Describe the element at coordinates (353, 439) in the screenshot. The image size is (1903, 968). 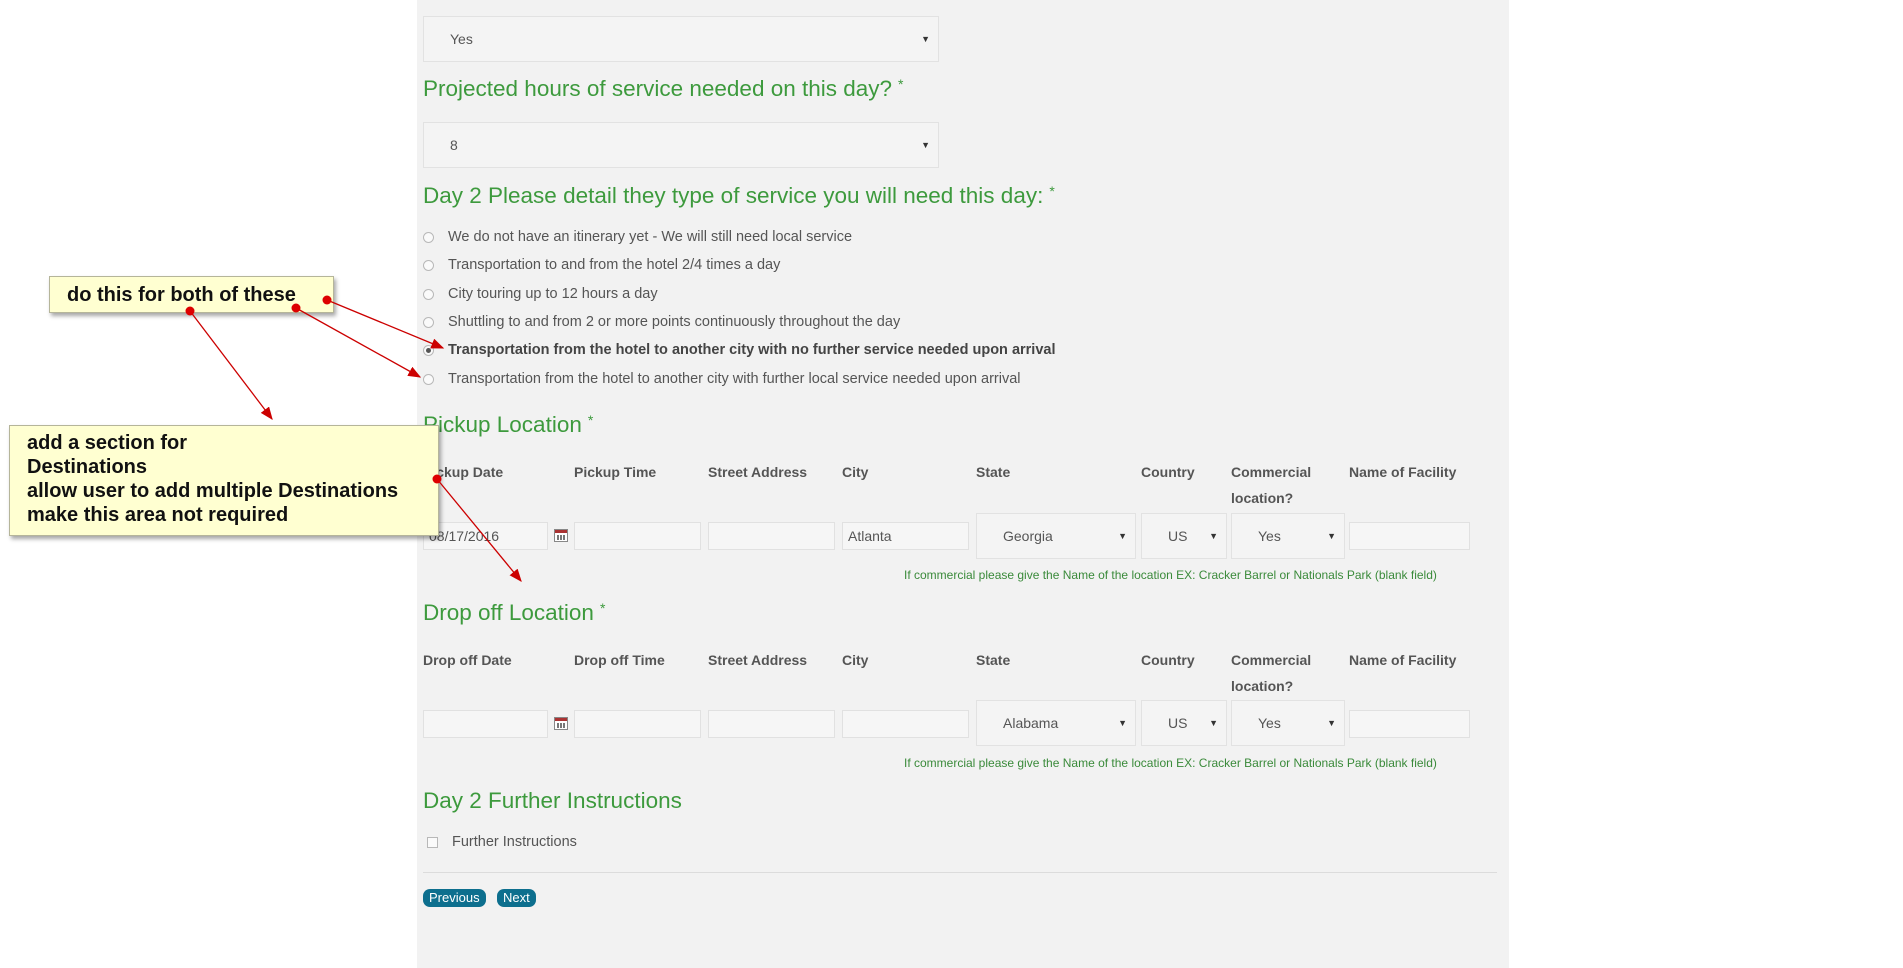
I see `annotation-arrows` at that location.